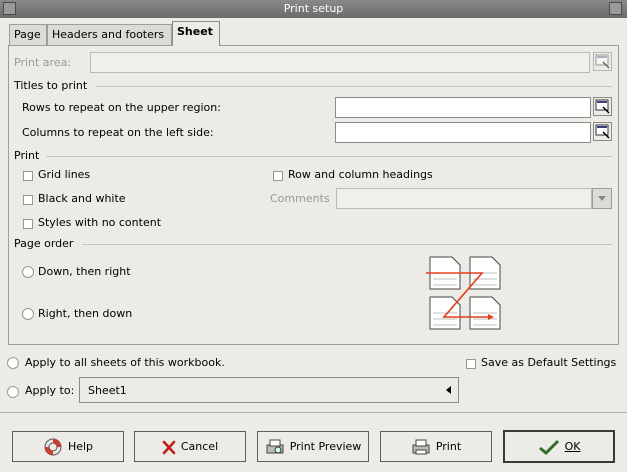  I want to click on cancel-x-icon, so click(169, 447).